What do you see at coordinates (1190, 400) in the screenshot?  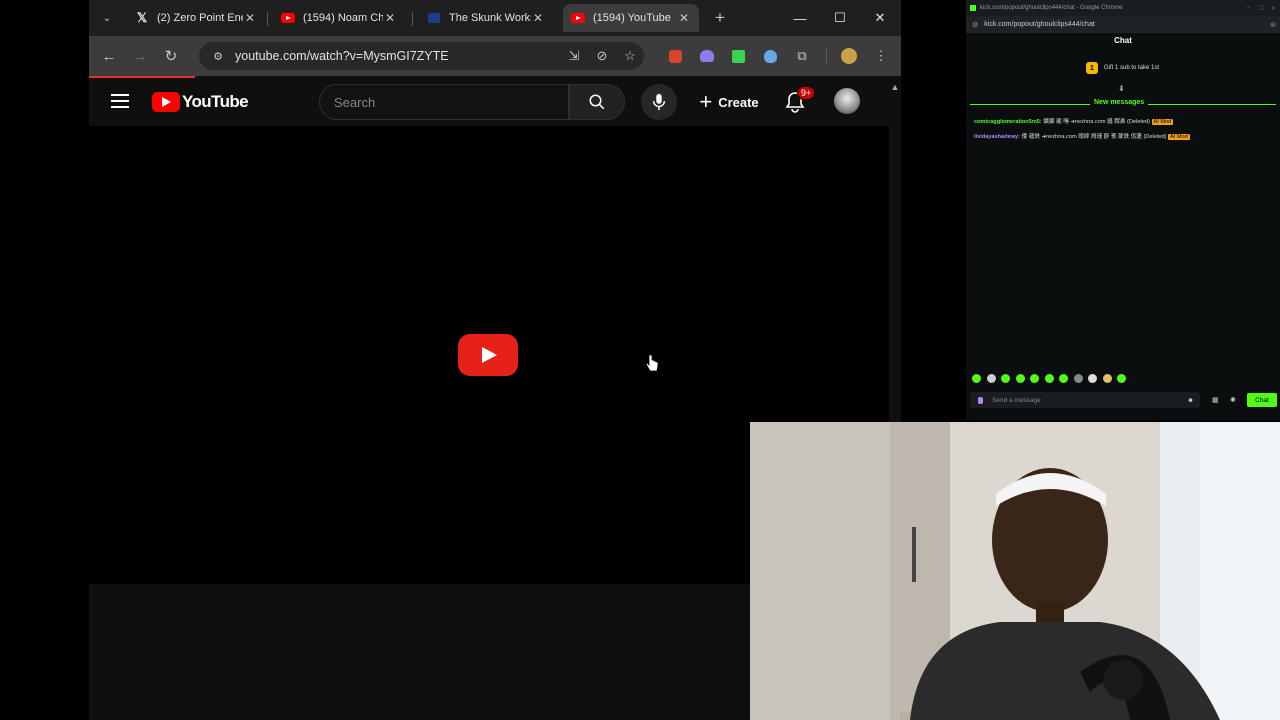 I see `emoji-picker-icon: ☻` at bounding box center [1190, 400].